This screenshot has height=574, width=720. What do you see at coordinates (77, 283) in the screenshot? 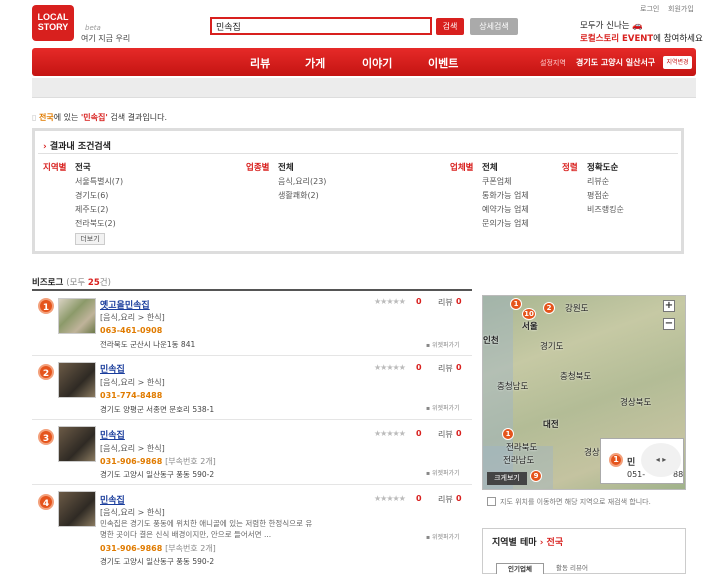
I see `bizlog-count-prefix: (모두` at bounding box center [77, 283].